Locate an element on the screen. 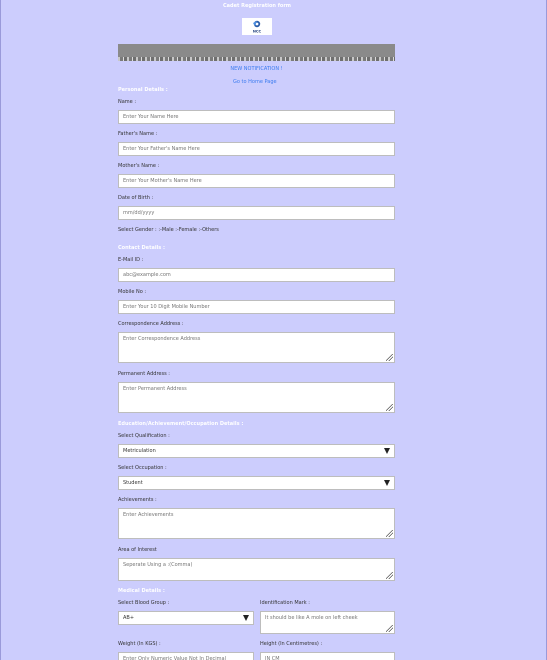 This screenshot has height=660, width=547. mother-name-label: Mother's Name : is located at coordinates (139, 166).